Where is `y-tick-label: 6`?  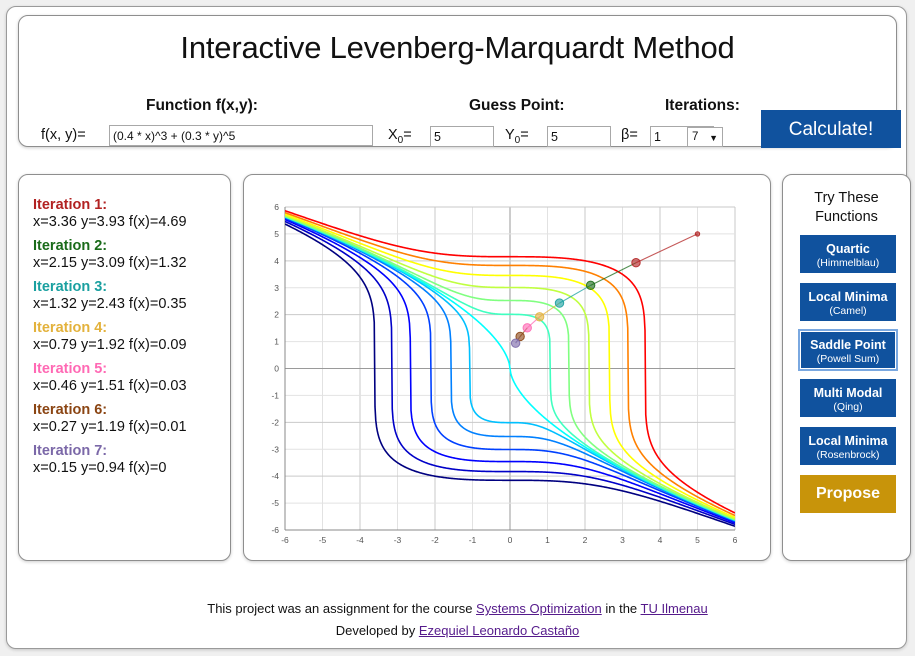 y-tick-label: 6 is located at coordinates (276, 207).